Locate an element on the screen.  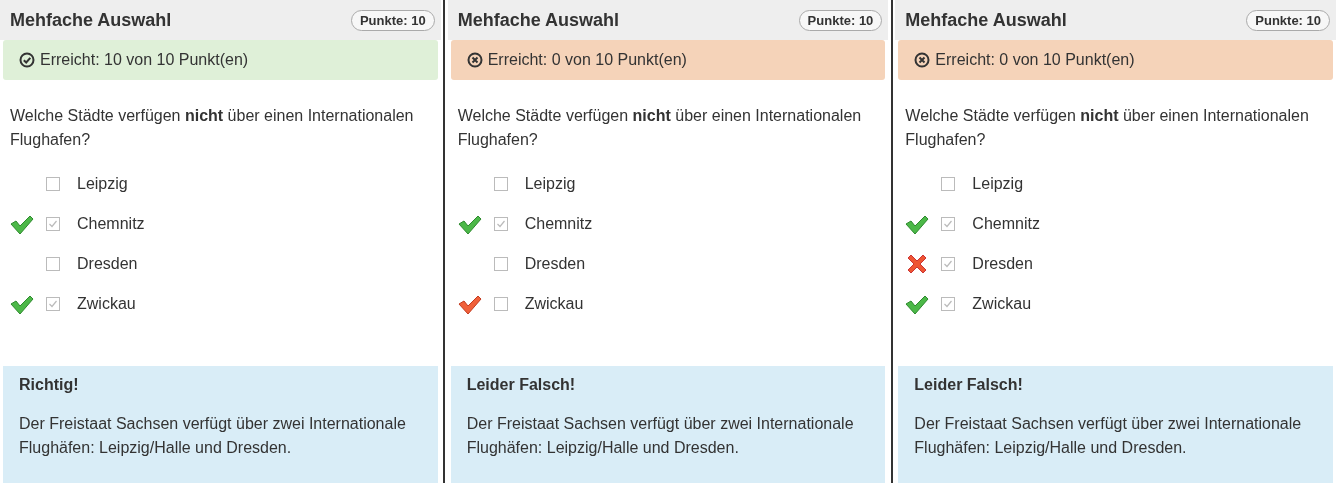
circle-check-icon is located at coordinates (27, 60).